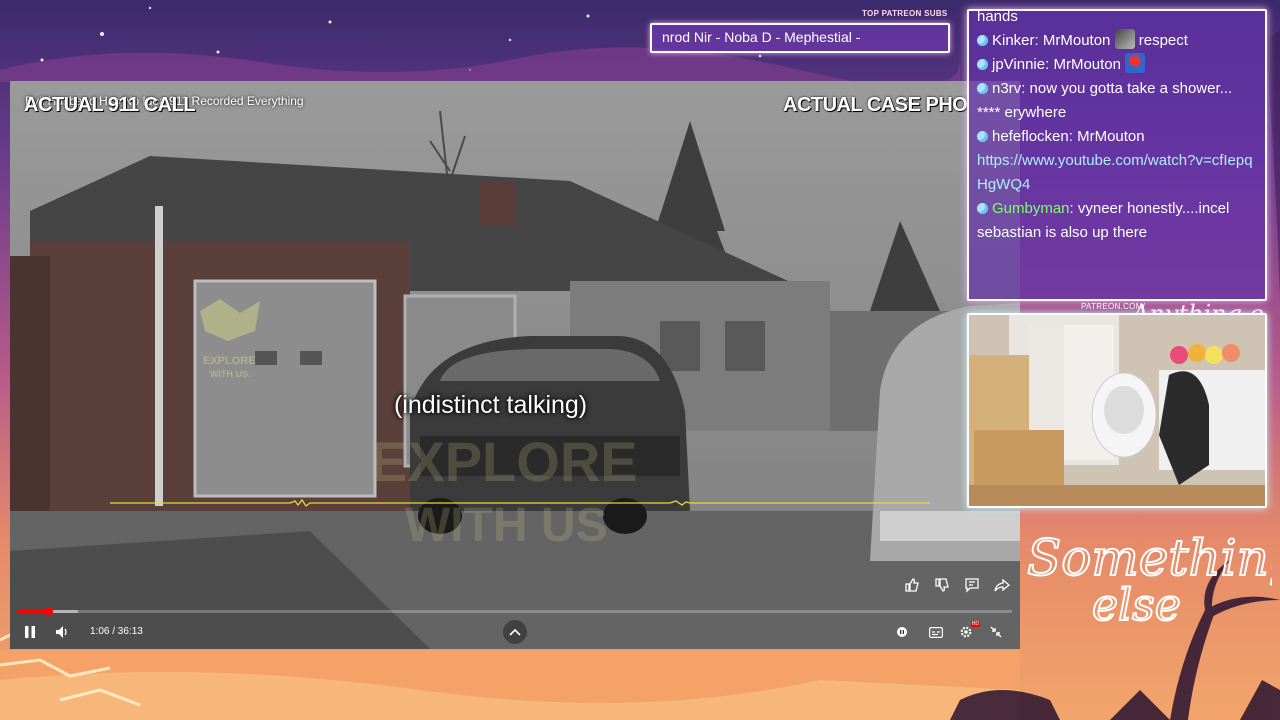  I want to click on pause-icon, so click(30, 632).